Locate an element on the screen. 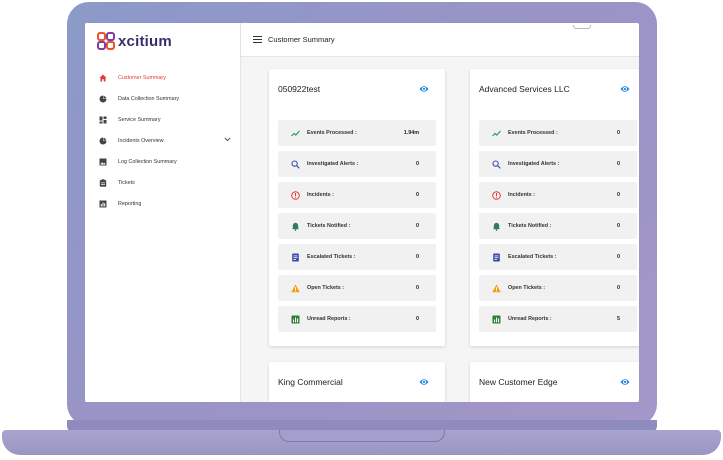 This screenshot has width=723, height=460. sidebar-item-incidents-overview: Incidents Overview is located at coordinates (163, 140).